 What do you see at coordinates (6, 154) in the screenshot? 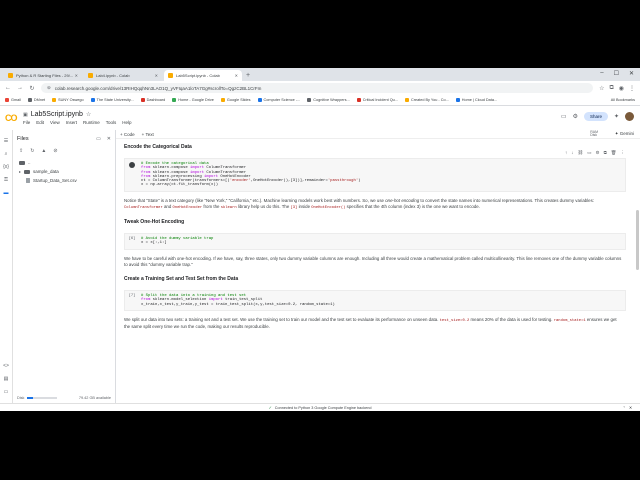
I see `search-icon: ⌕` at bounding box center [6, 154].